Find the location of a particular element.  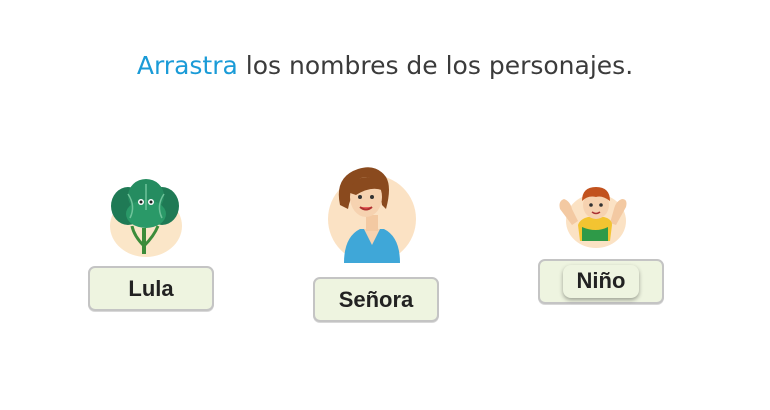

woman-character-icon is located at coordinates (372, 215).